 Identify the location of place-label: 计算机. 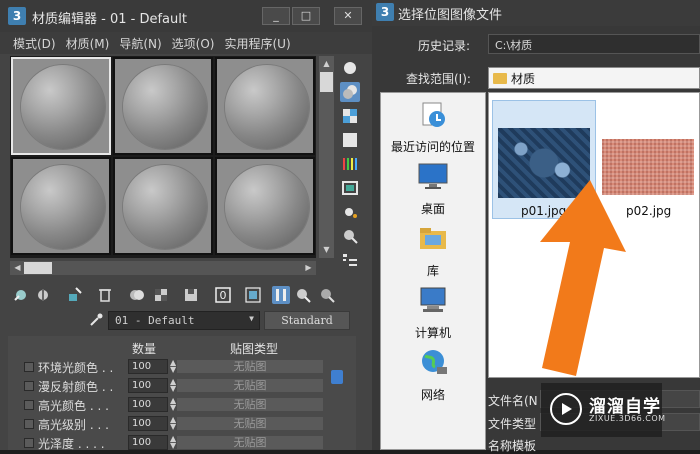
(432, 333).